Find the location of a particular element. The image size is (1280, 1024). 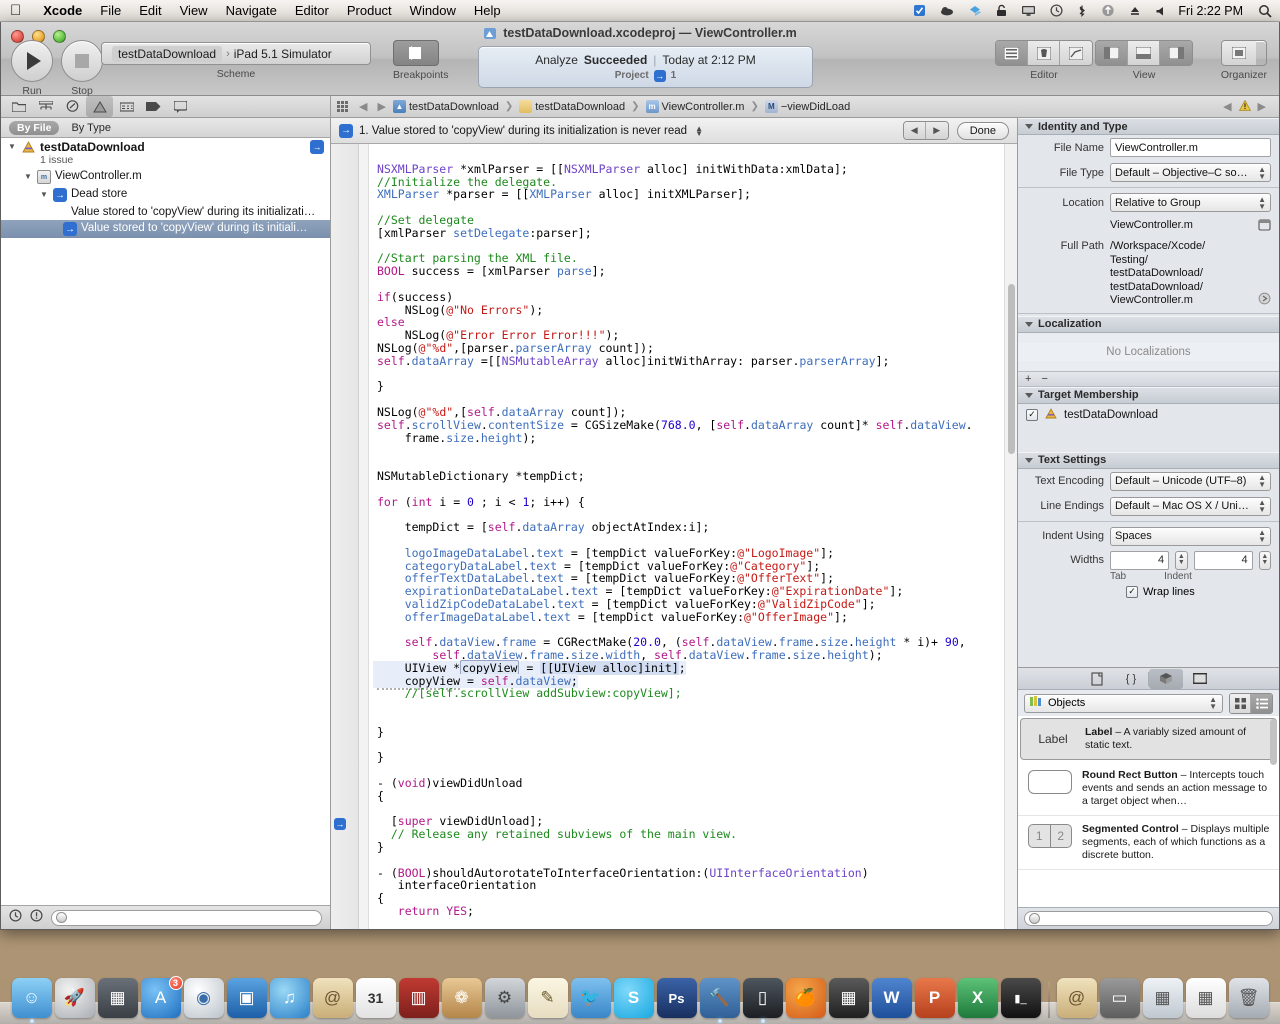

disclosure-triangle-icon-file: ▼ is located at coordinates (28, 177).